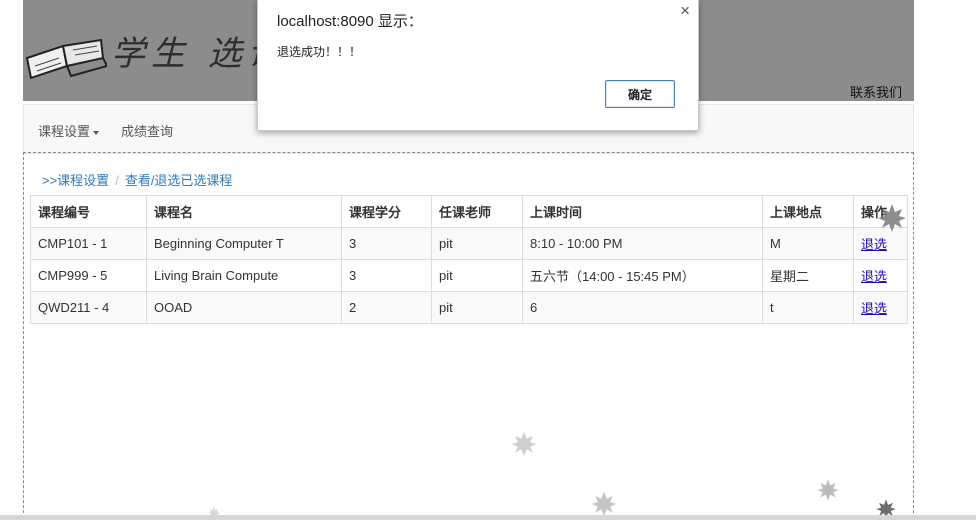 The width and height of the screenshot is (976, 520). What do you see at coordinates (488, 517) in the screenshot?
I see `horizontal-scrollbar` at bounding box center [488, 517].